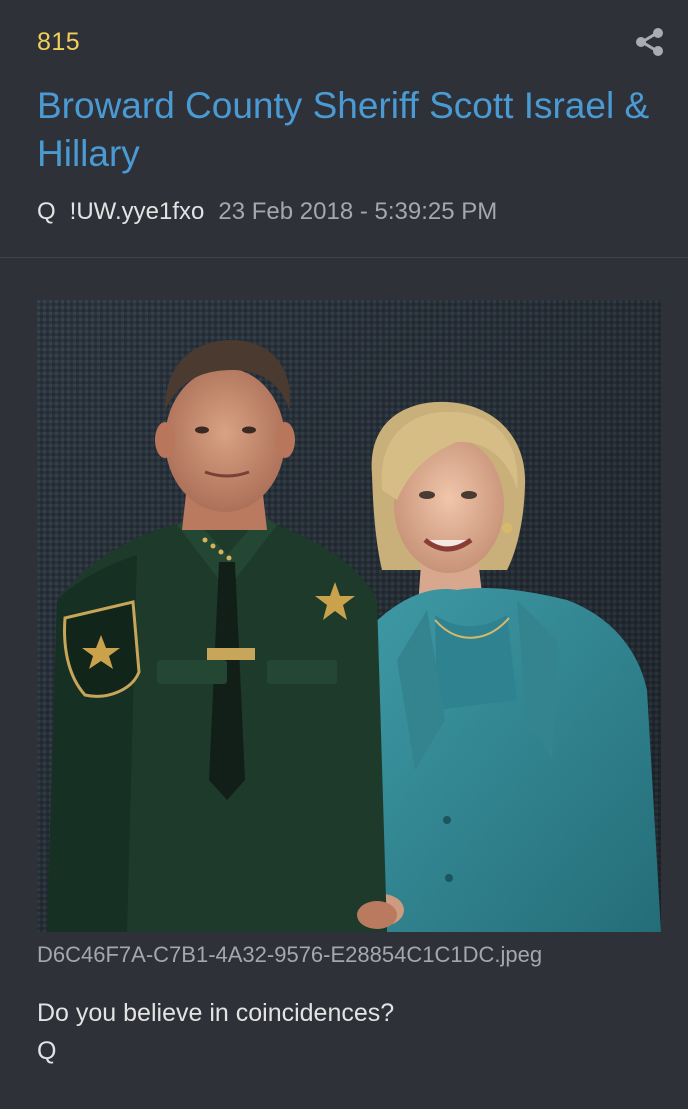 The width and height of the screenshot is (688, 1109). I want to click on author-name: Q, so click(46, 211).